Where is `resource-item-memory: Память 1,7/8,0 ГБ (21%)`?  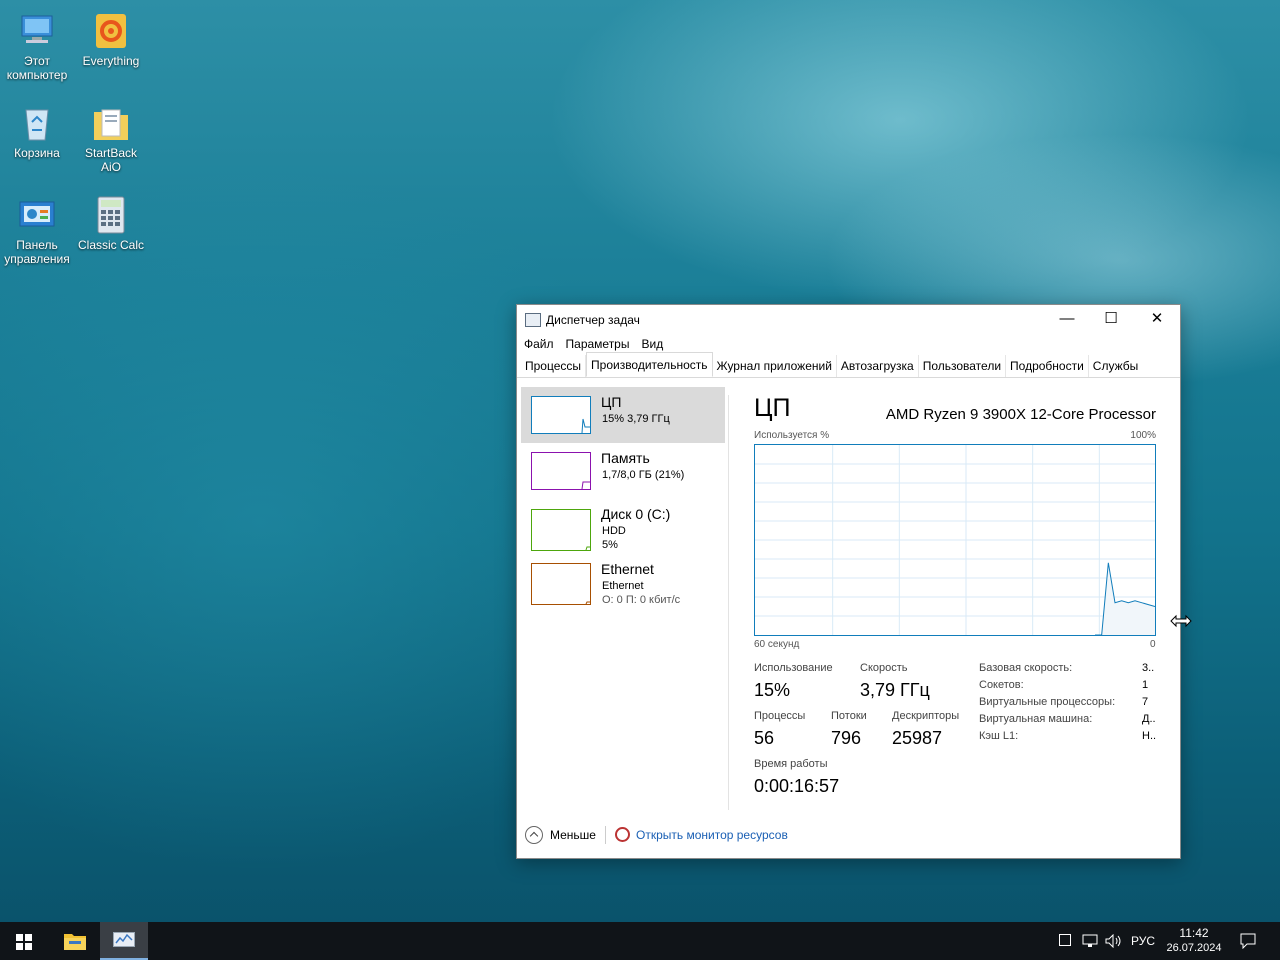
resource-item-memory: Память 1,7/8,0 ГБ (21%) is located at coordinates (623, 471).